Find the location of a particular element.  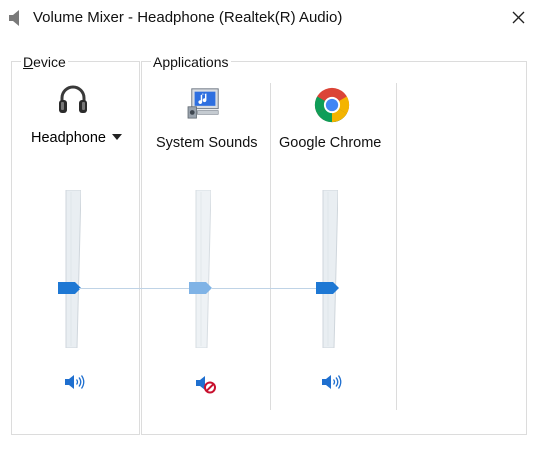

system-sounds-volume-thumb is located at coordinates (200, 288).